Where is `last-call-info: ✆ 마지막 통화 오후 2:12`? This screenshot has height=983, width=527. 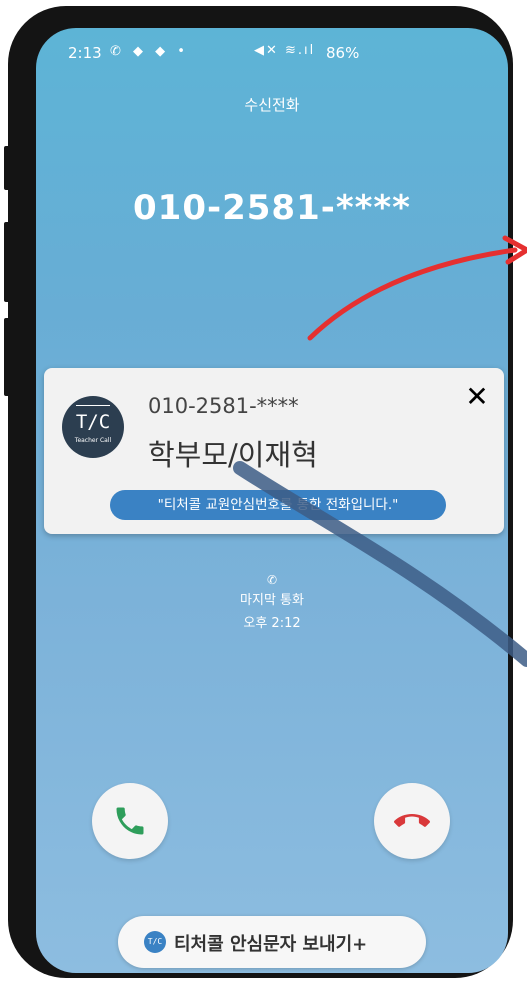
last-call-info: ✆ 마지막 통화 오후 2:12 is located at coordinates (272, 602).